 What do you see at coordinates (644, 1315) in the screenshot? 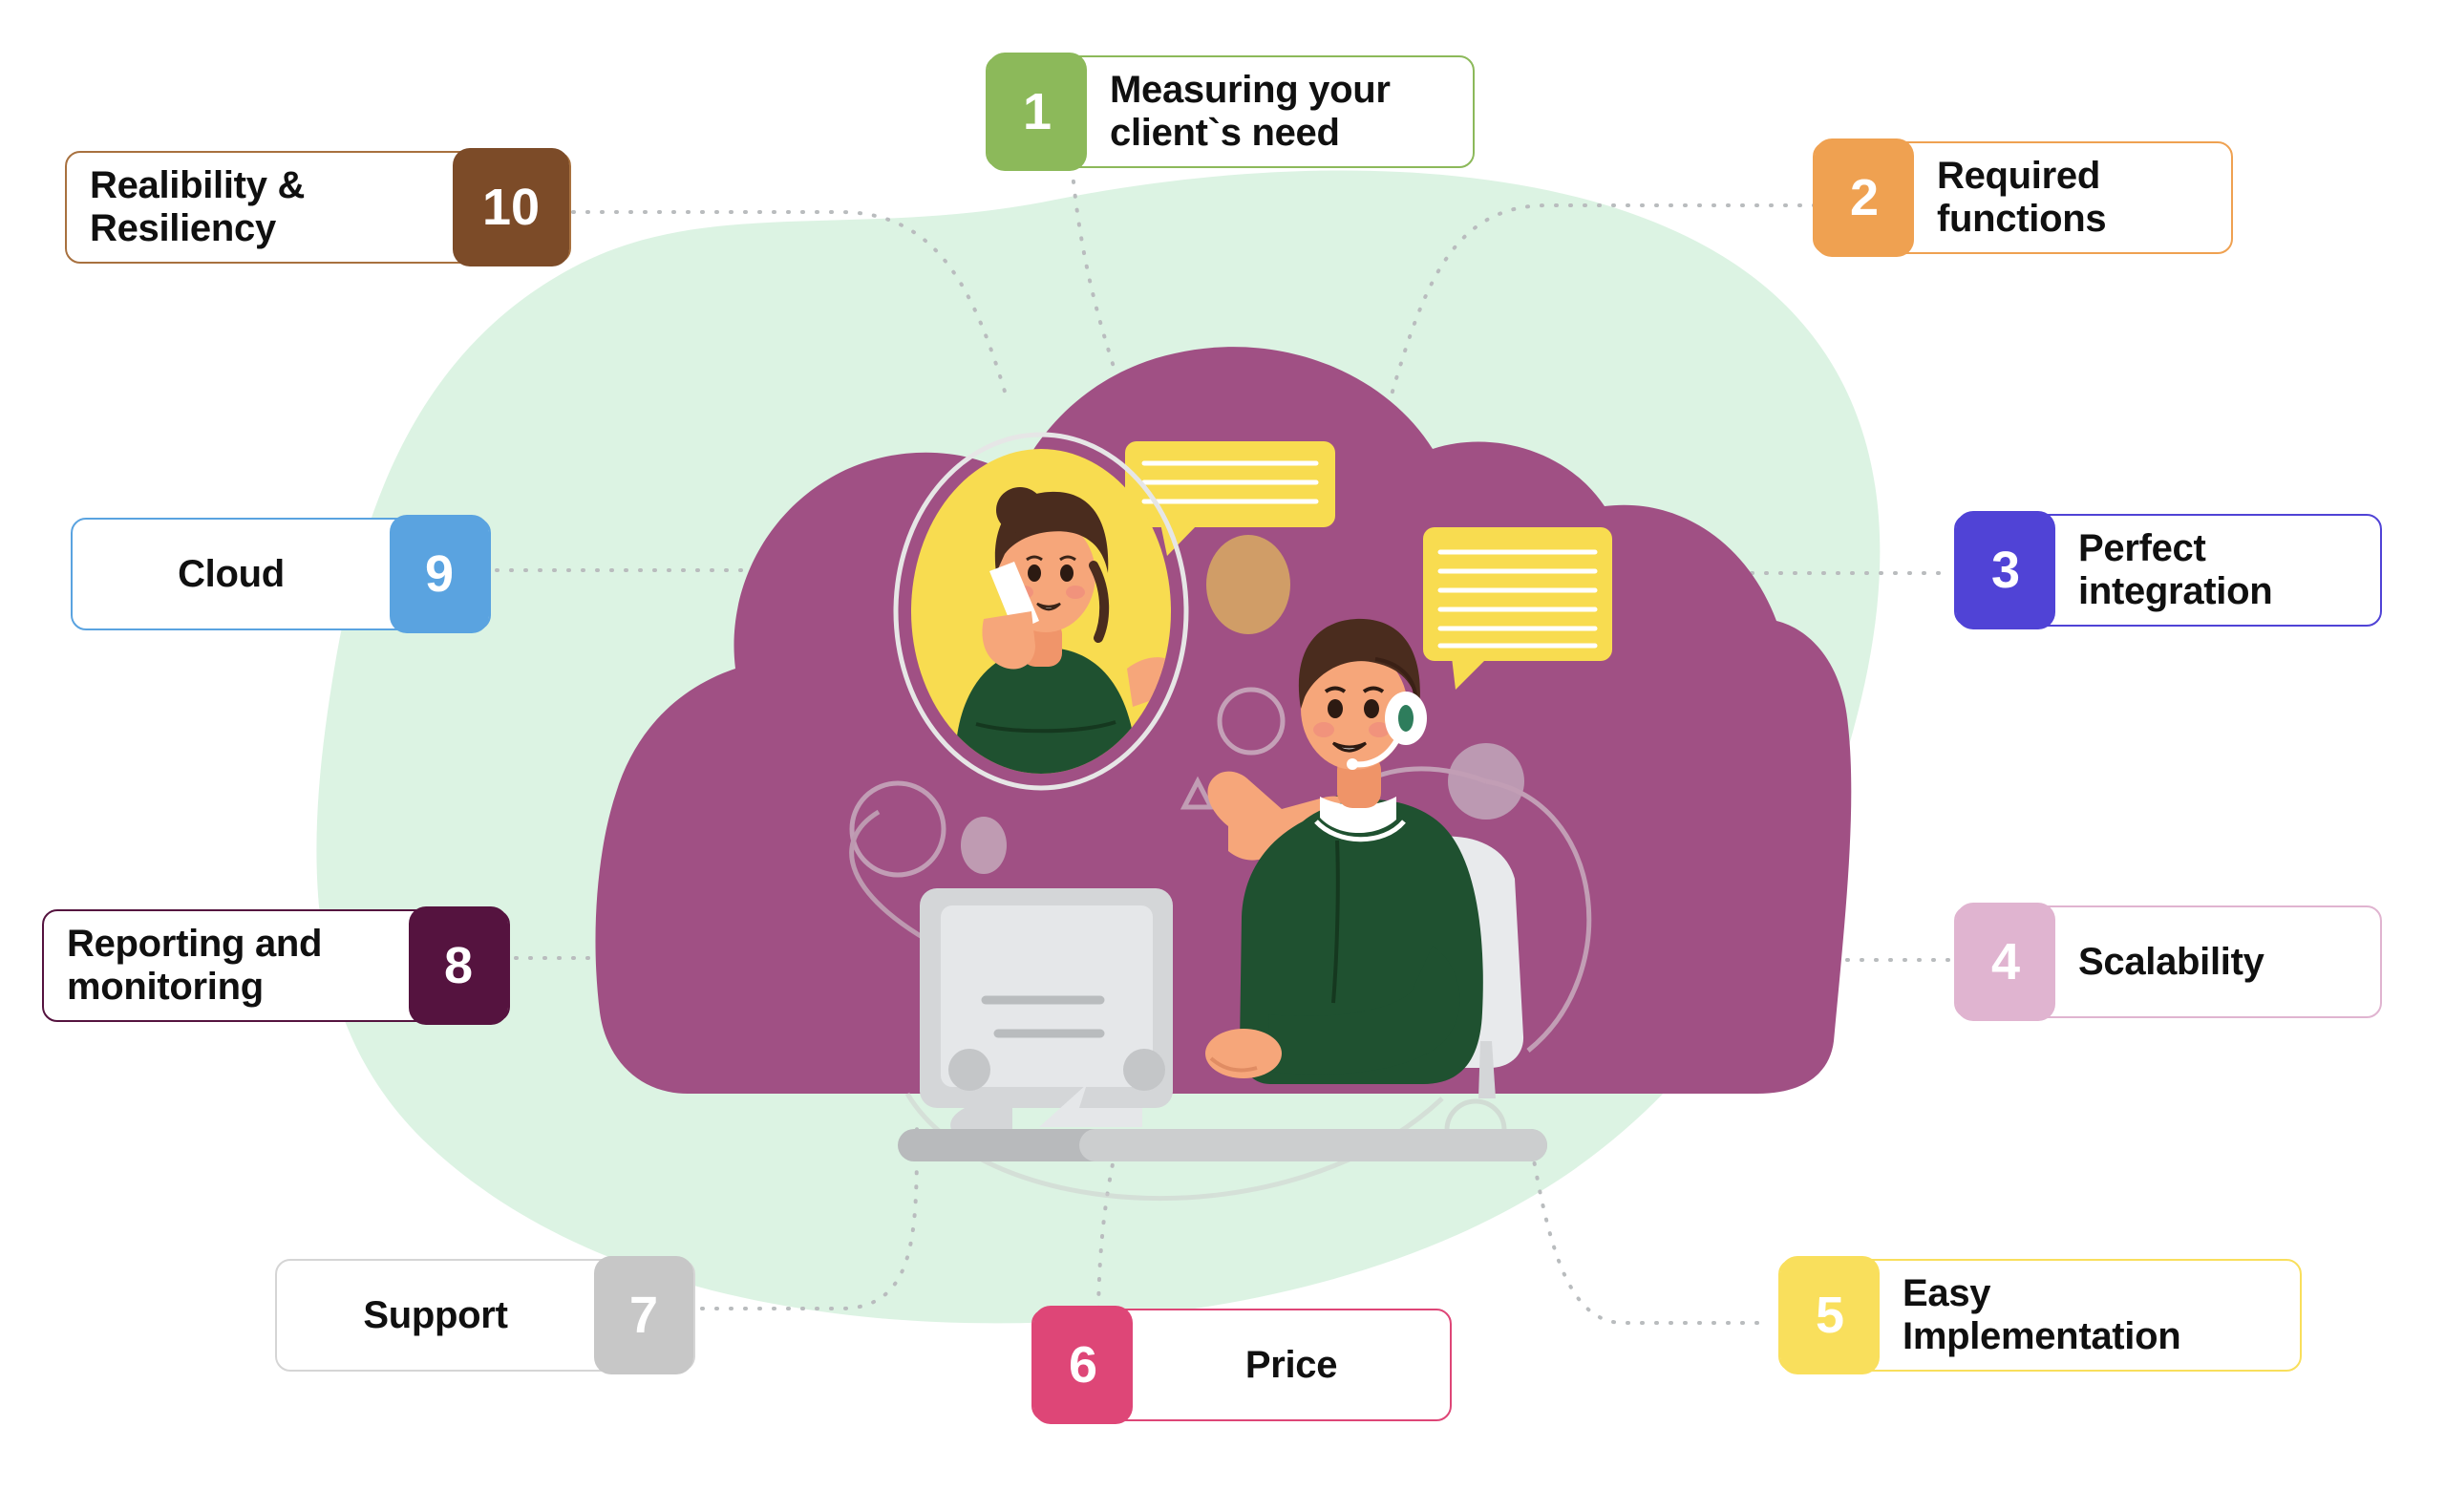
I see `item-7-badge: 7` at bounding box center [644, 1315].